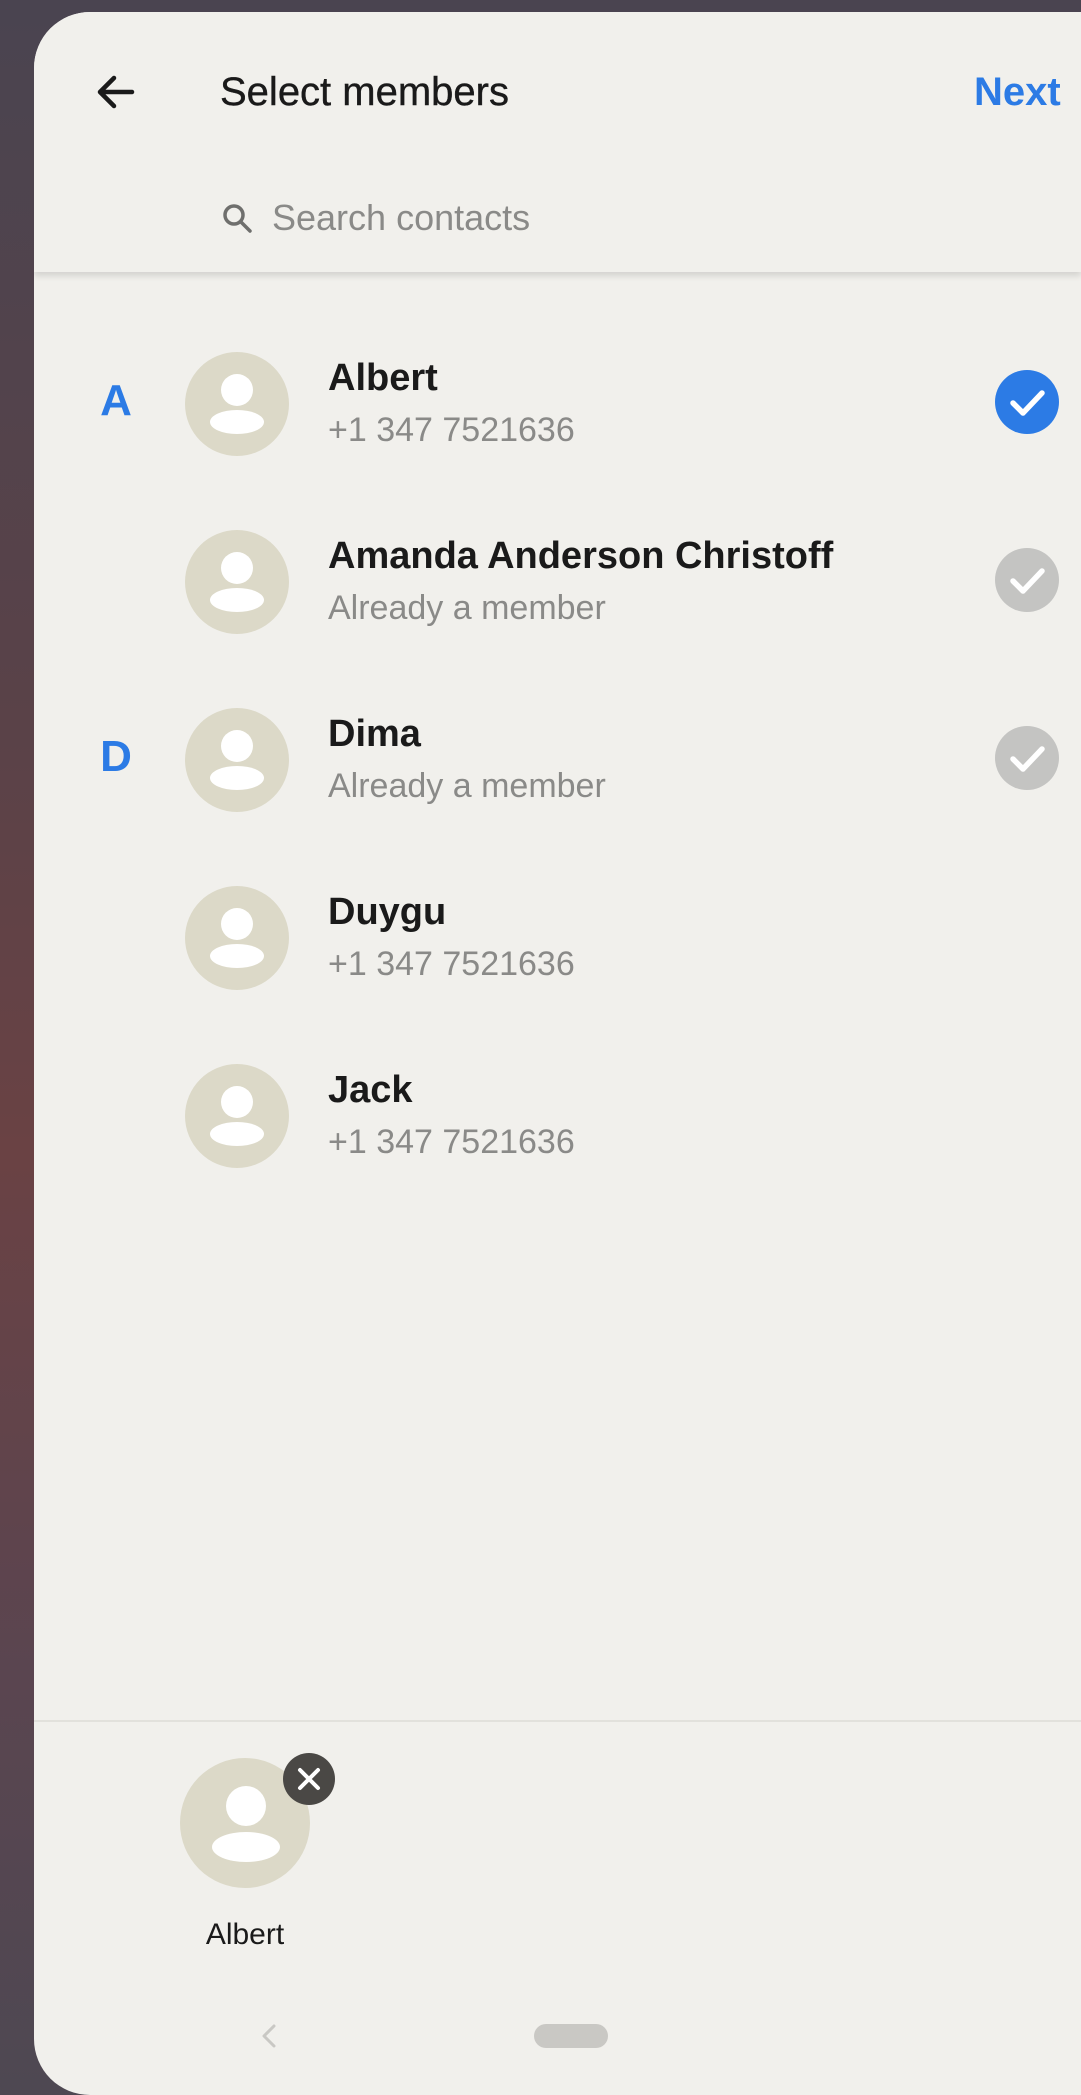 This screenshot has width=1081, height=2095. I want to click on search-placeholder: Search contacts, so click(401, 217).